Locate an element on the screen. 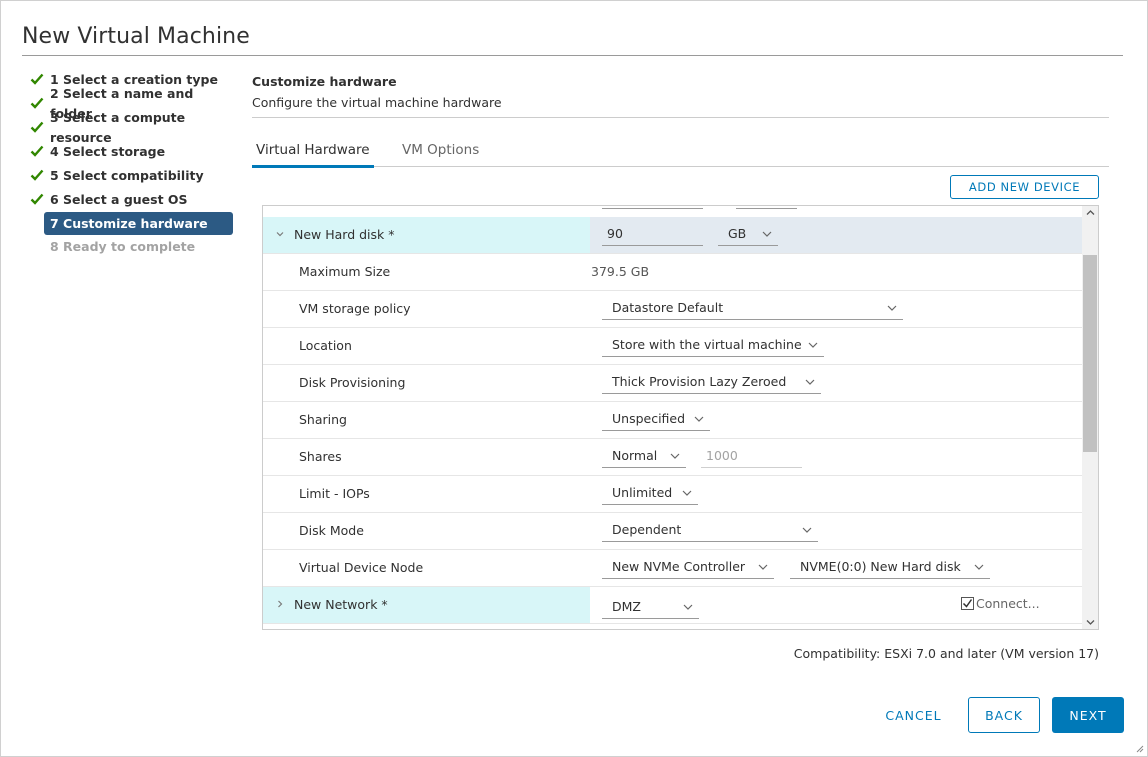 The image size is (1148, 757). step-compatibility: 5 Select compatibility is located at coordinates (131, 176).